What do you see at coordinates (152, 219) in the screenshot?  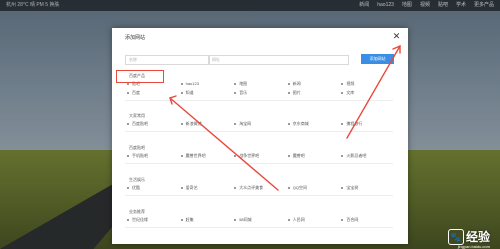 I see `site-item: 世纪佳缘` at bounding box center [152, 219].